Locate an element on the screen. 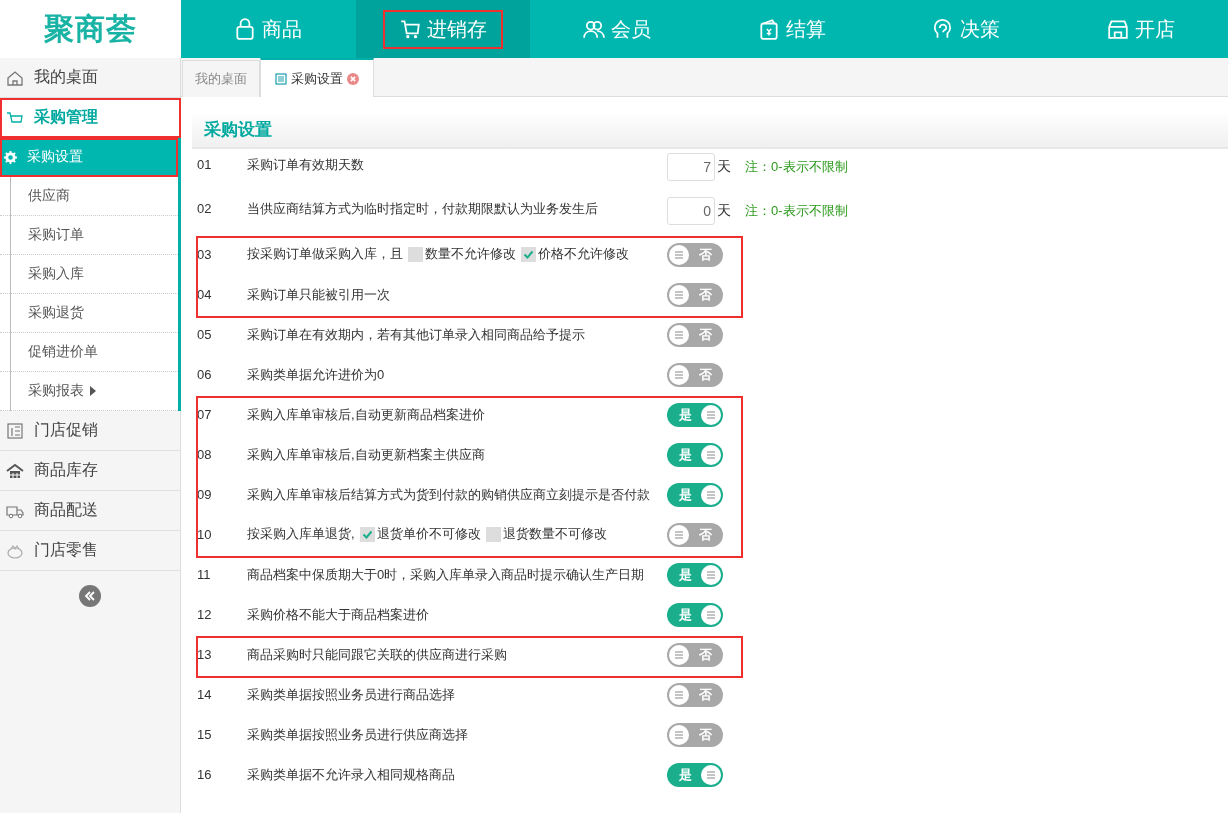 This screenshot has height=813, width=1228. checkbox-label: 退货单价不可修改 is located at coordinates (428, 534).